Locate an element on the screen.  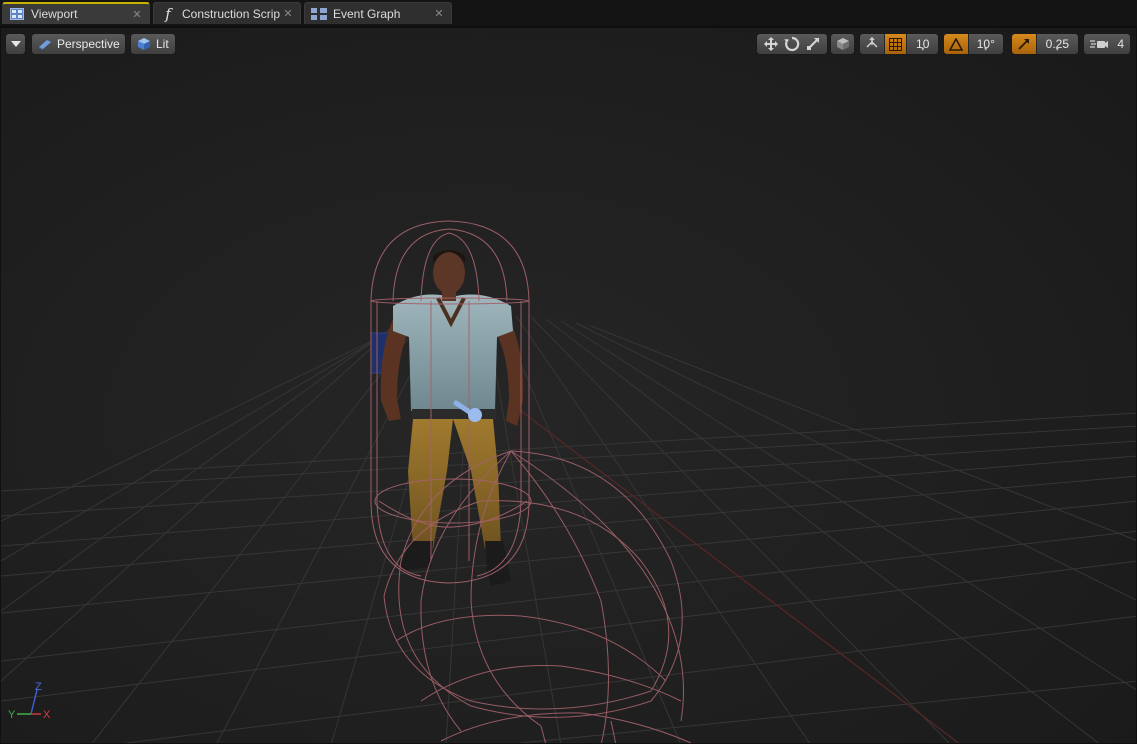
tab-label: Viewport is located at coordinates (54, 14).